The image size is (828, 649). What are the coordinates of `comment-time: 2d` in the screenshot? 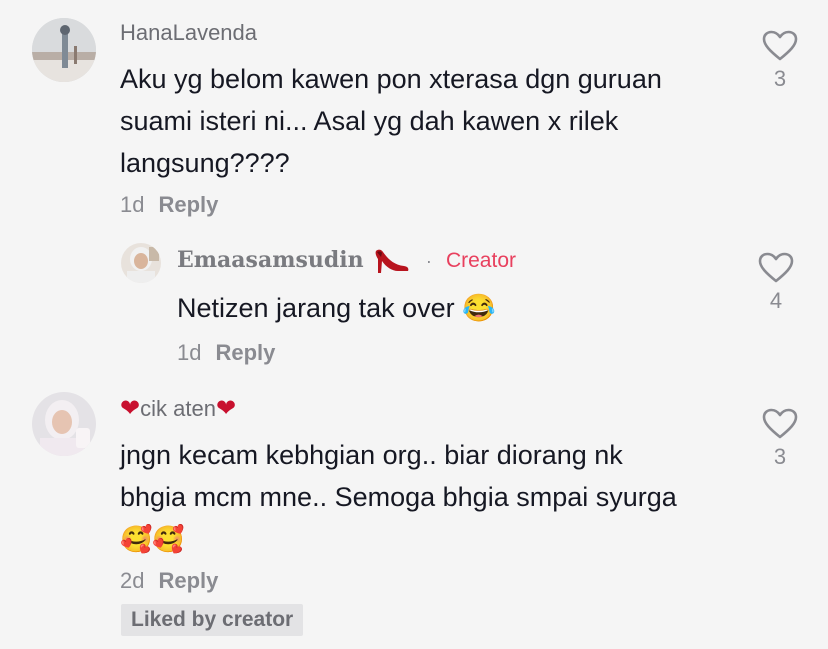 It's located at (132, 580).